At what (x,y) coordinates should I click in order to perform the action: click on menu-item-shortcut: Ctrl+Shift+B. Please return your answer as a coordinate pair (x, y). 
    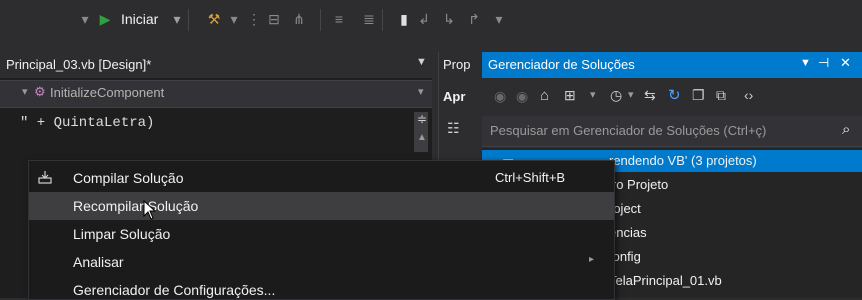
    Looking at the image, I should click on (530, 177).